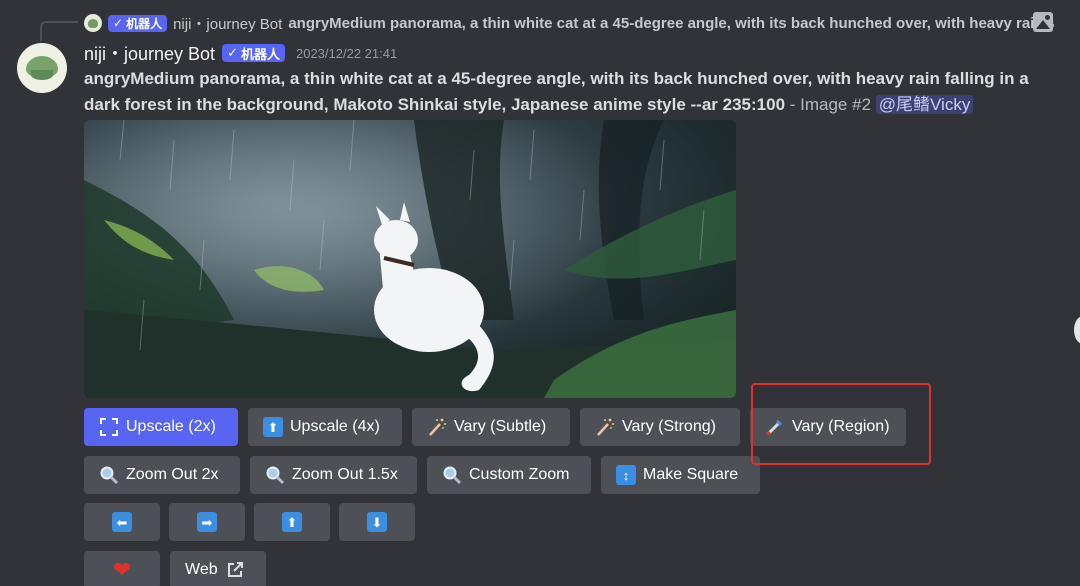 This screenshot has height=586, width=1080. Describe the element at coordinates (924, 104) in the screenshot. I see `user-mention: @尾鳍Vicky` at that location.